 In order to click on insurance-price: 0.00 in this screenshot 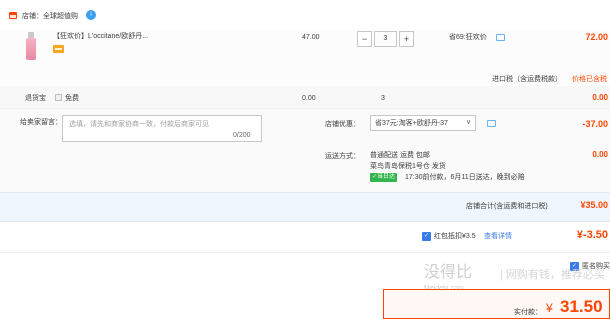, I will do `click(309, 98)`.